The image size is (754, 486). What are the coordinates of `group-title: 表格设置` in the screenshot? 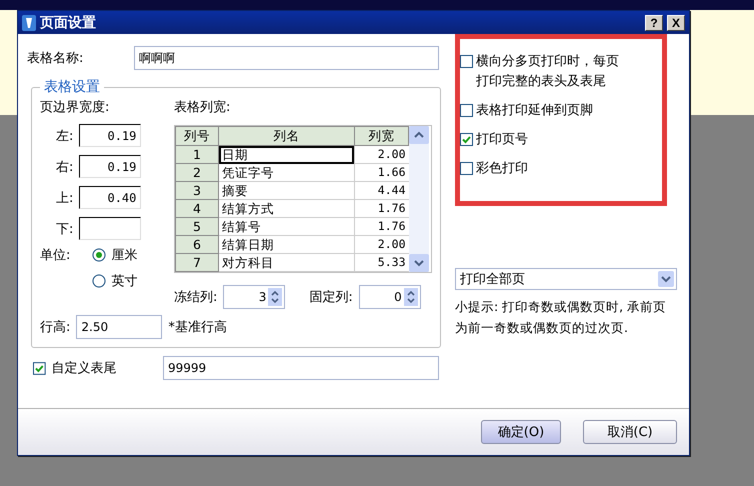 It's located at (72, 87).